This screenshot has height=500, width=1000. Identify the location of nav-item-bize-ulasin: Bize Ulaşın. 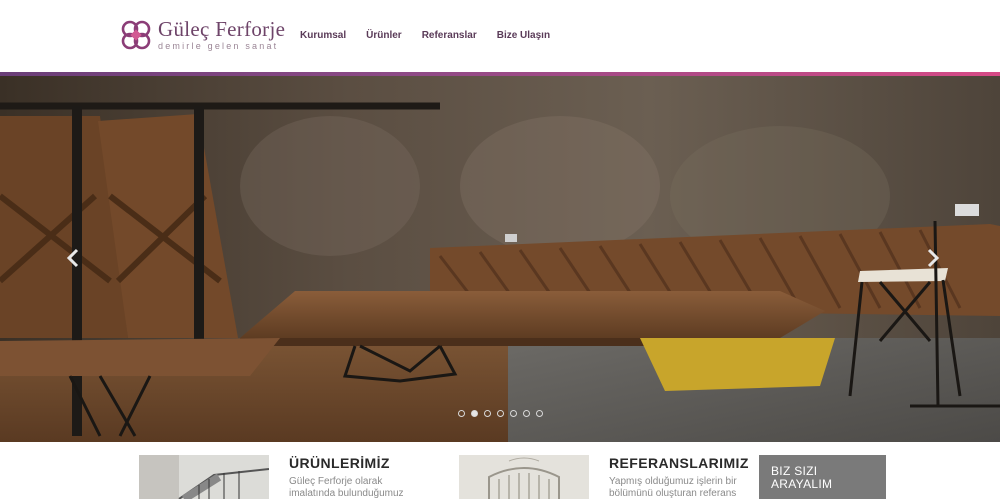
(523, 35).